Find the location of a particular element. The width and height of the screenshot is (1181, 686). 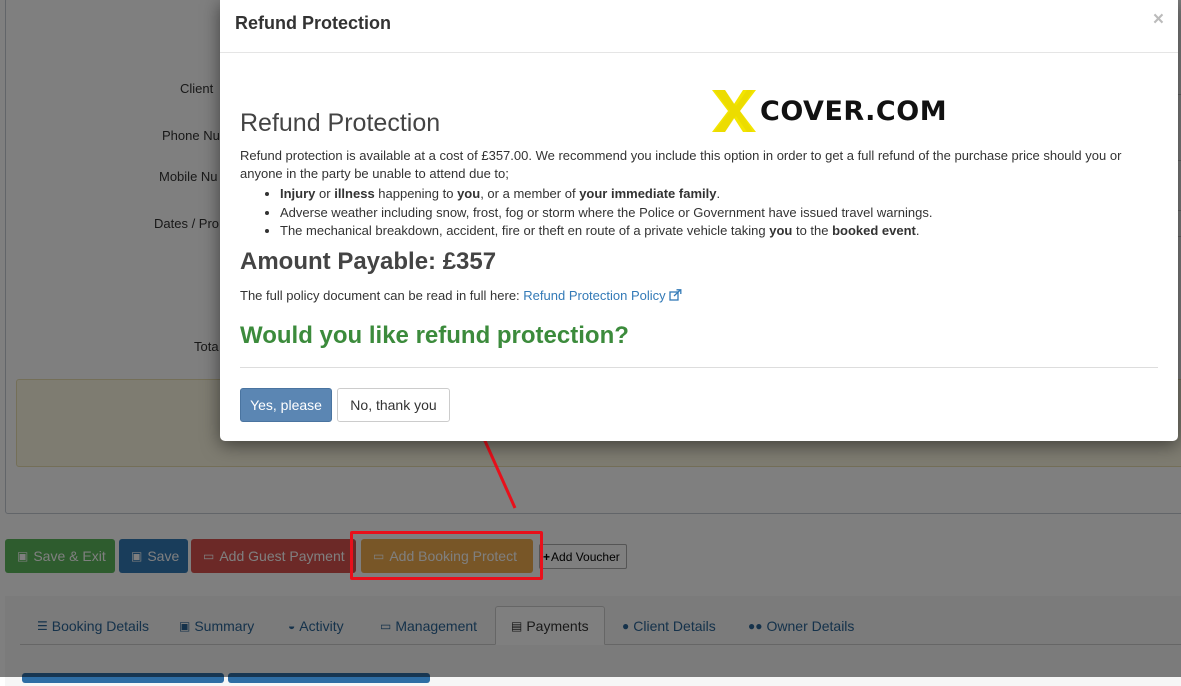

modal-heading: Refund Protection is located at coordinates (340, 123).